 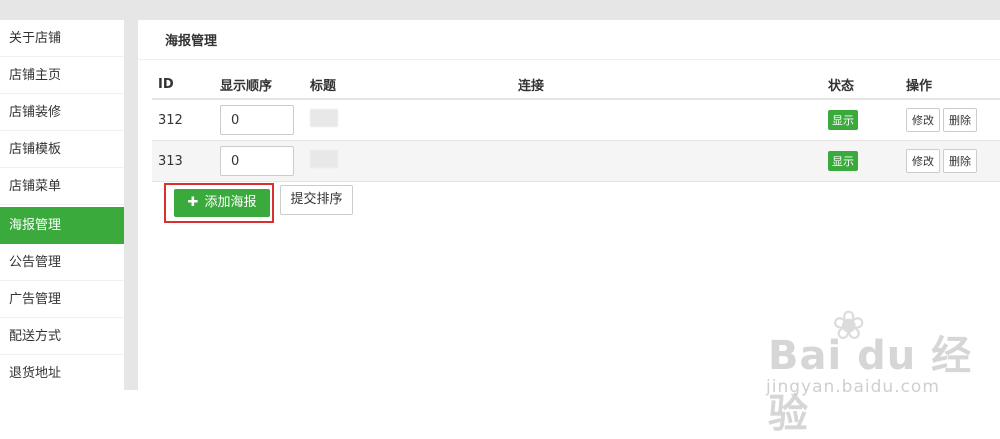 I want to click on table-row: 312 显示 修改删除, so click(x=576, y=120).